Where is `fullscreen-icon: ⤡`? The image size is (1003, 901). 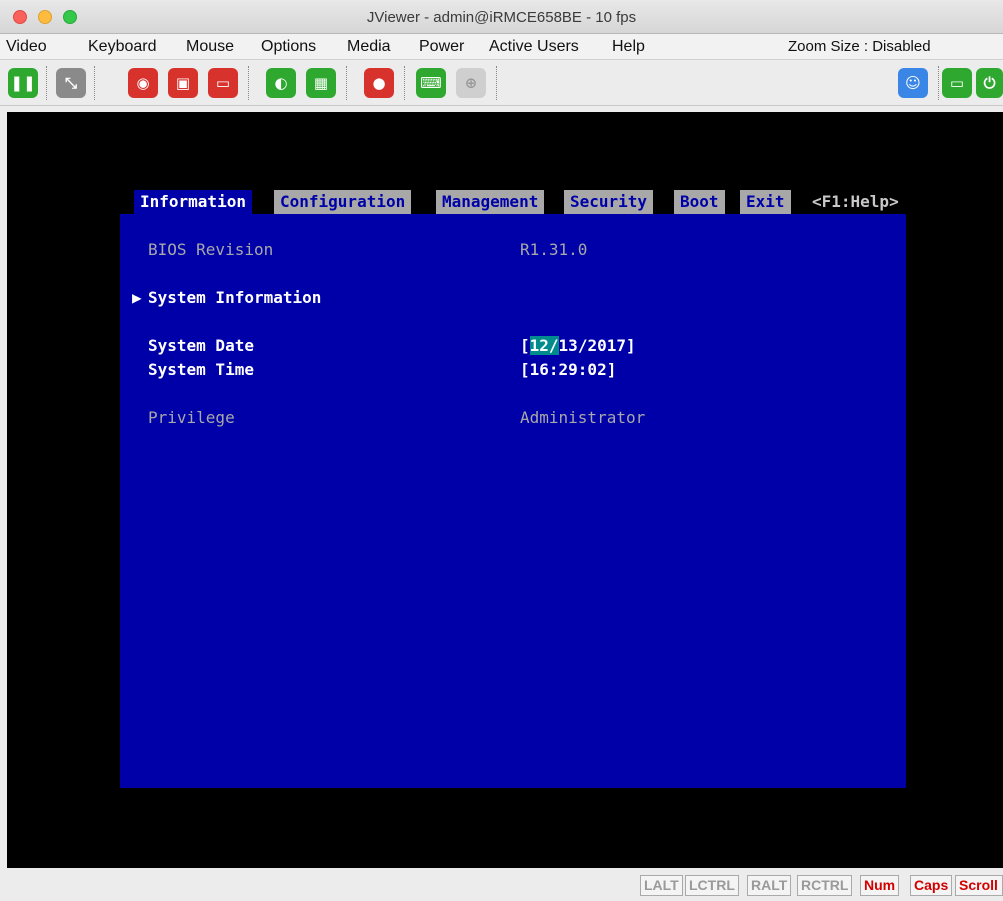 fullscreen-icon: ⤡ is located at coordinates (71, 83).